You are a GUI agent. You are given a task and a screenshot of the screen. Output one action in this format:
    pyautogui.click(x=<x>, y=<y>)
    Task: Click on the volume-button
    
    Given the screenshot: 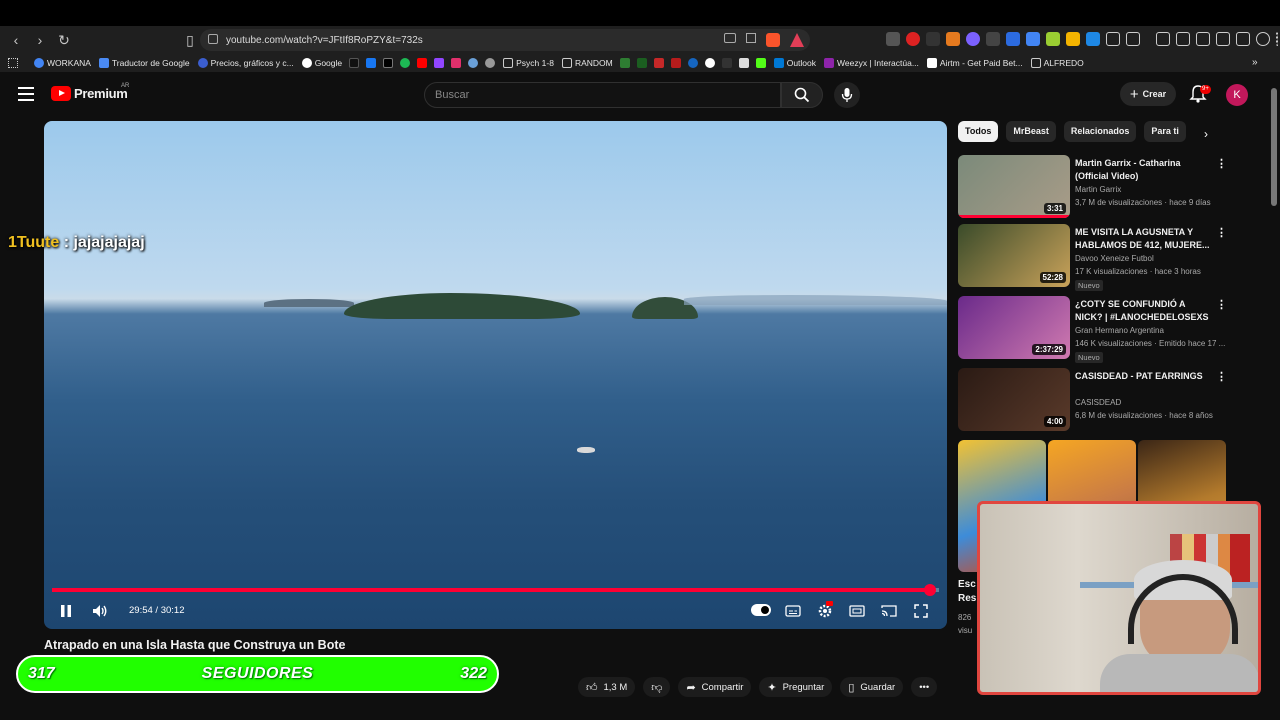 What is the action you would take?
    pyautogui.click(x=100, y=611)
    